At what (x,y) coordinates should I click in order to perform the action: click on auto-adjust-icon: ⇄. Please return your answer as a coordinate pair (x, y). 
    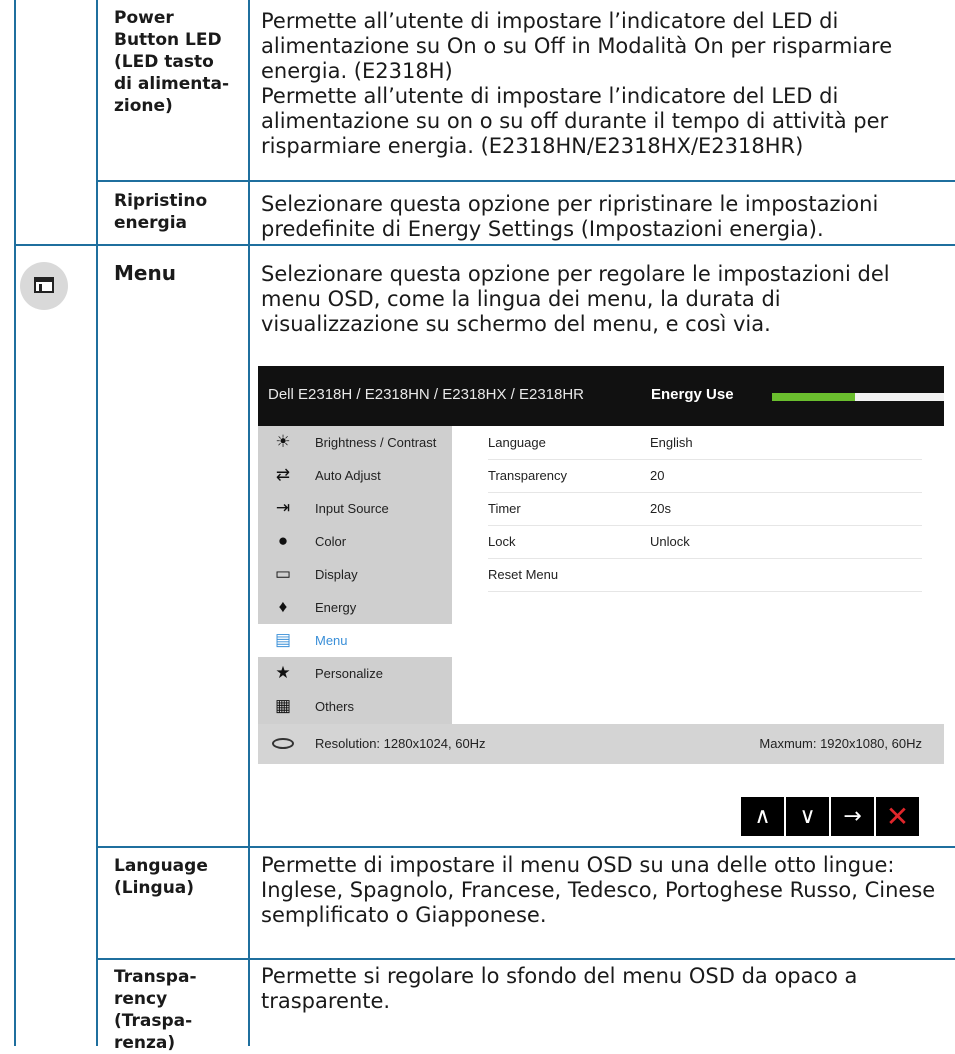
    Looking at the image, I should click on (283, 474).